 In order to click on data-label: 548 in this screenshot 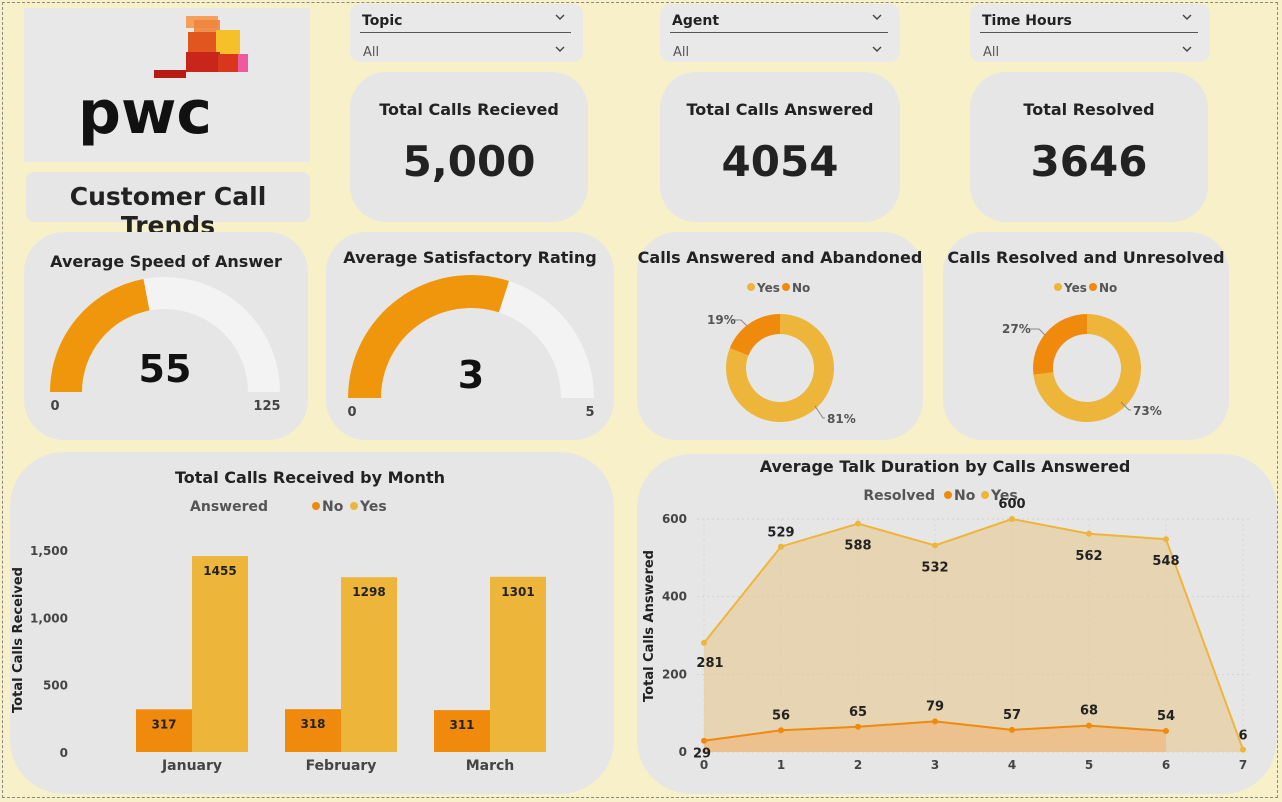, I will do `click(1165, 561)`.